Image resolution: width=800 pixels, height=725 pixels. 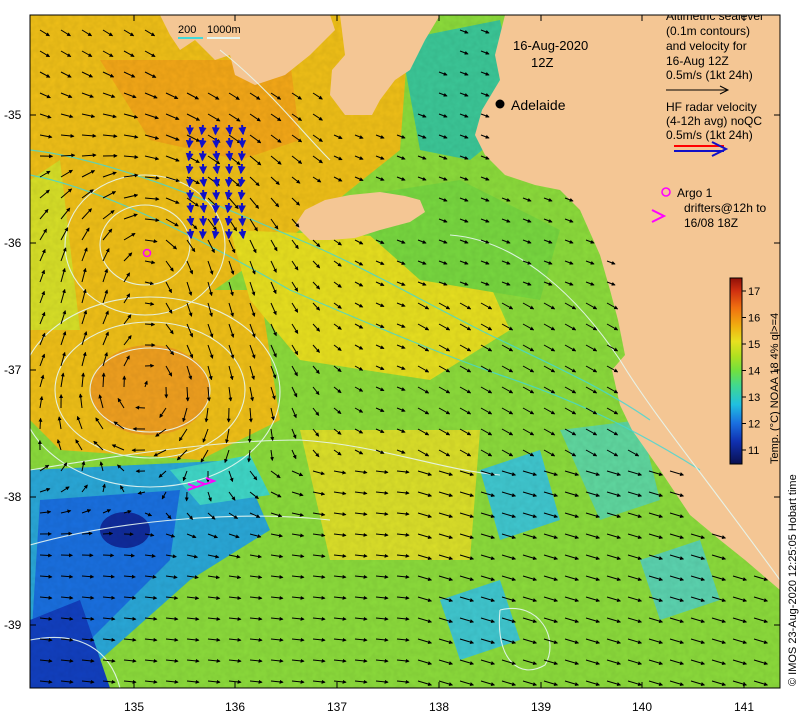 What do you see at coordinates (134, 707) in the screenshot?
I see `lon-tick-label: 135` at bounding box center [134, 707].